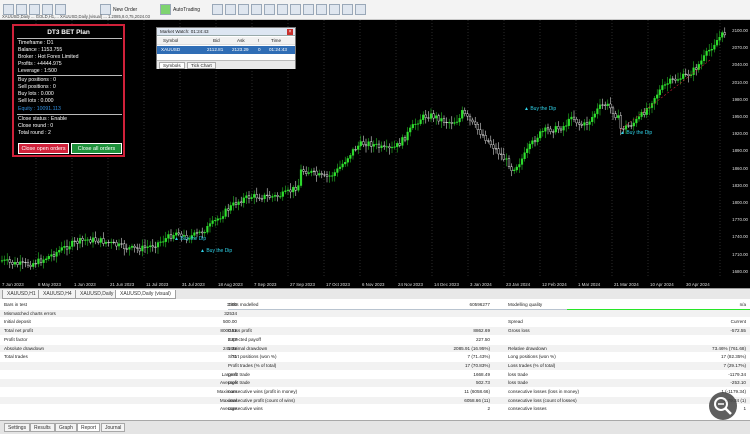  What do you see at coordinates (180, 9) in the screenshot?
I see `autotrading-button: AutoTrading` at bounding box center [180, 9].